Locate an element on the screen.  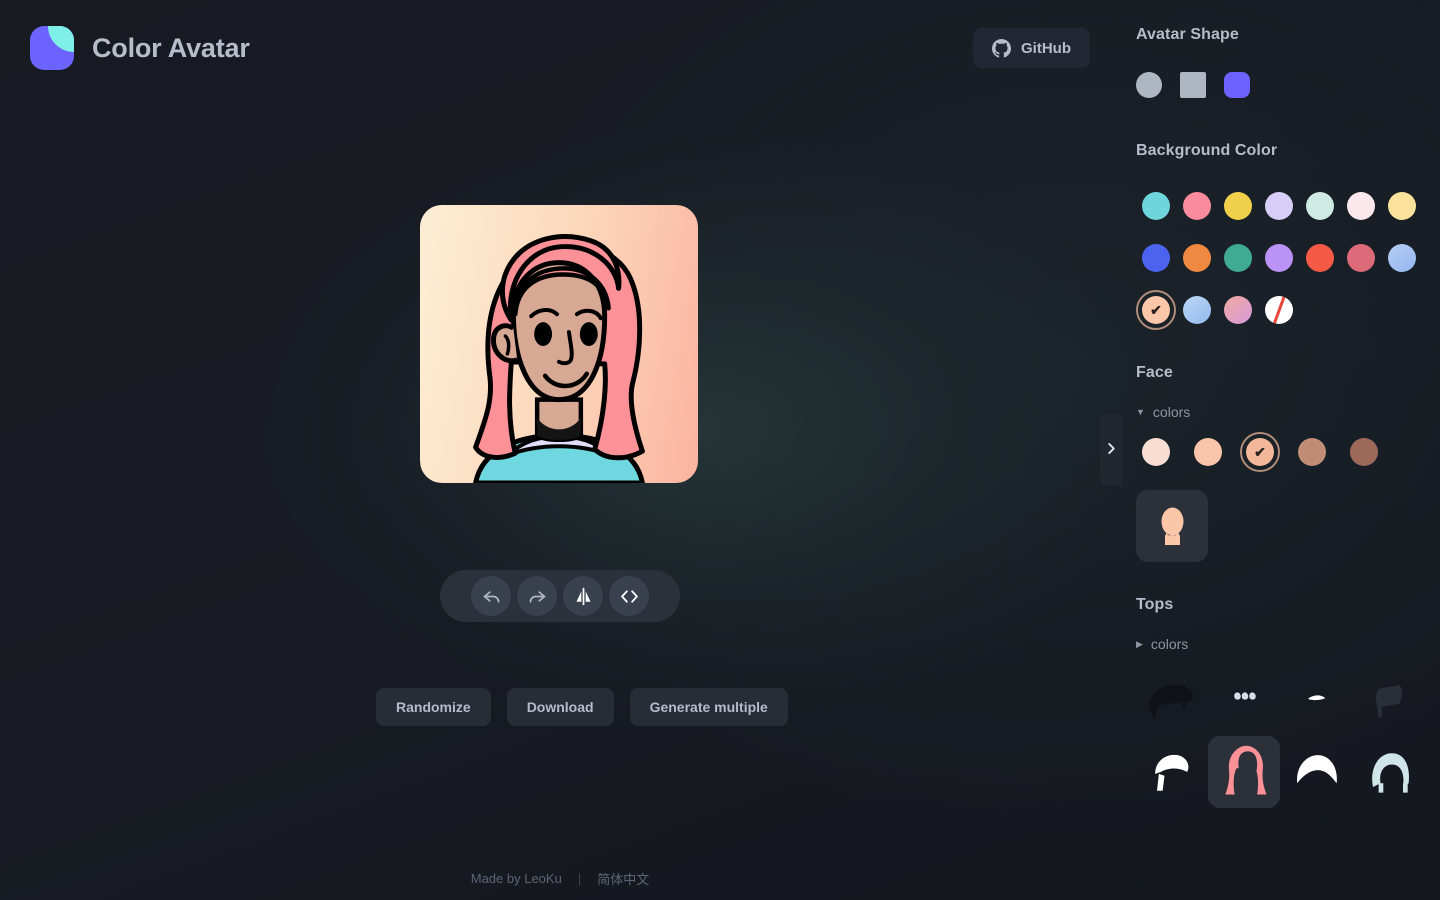
sidebar-collapse-toggle is located at coordinates (1111, 450).